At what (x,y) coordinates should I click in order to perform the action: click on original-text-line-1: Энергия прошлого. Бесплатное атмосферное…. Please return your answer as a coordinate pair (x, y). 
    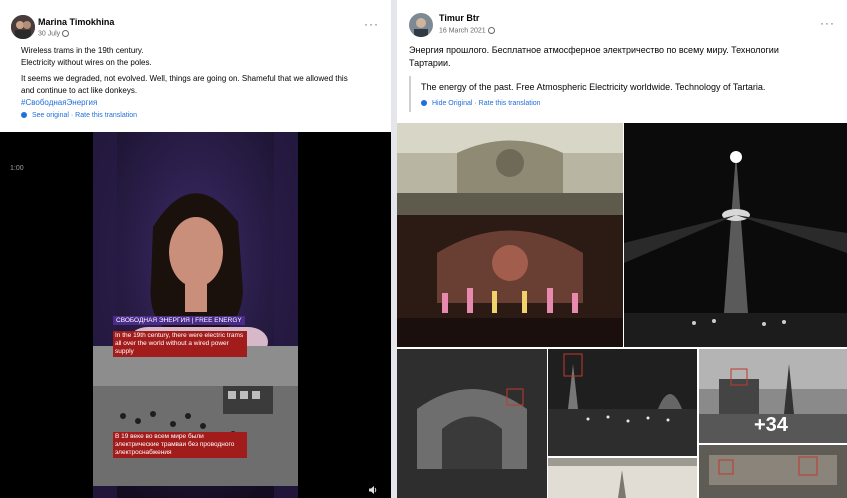
    Looking at the image, I should click on (594, 50).